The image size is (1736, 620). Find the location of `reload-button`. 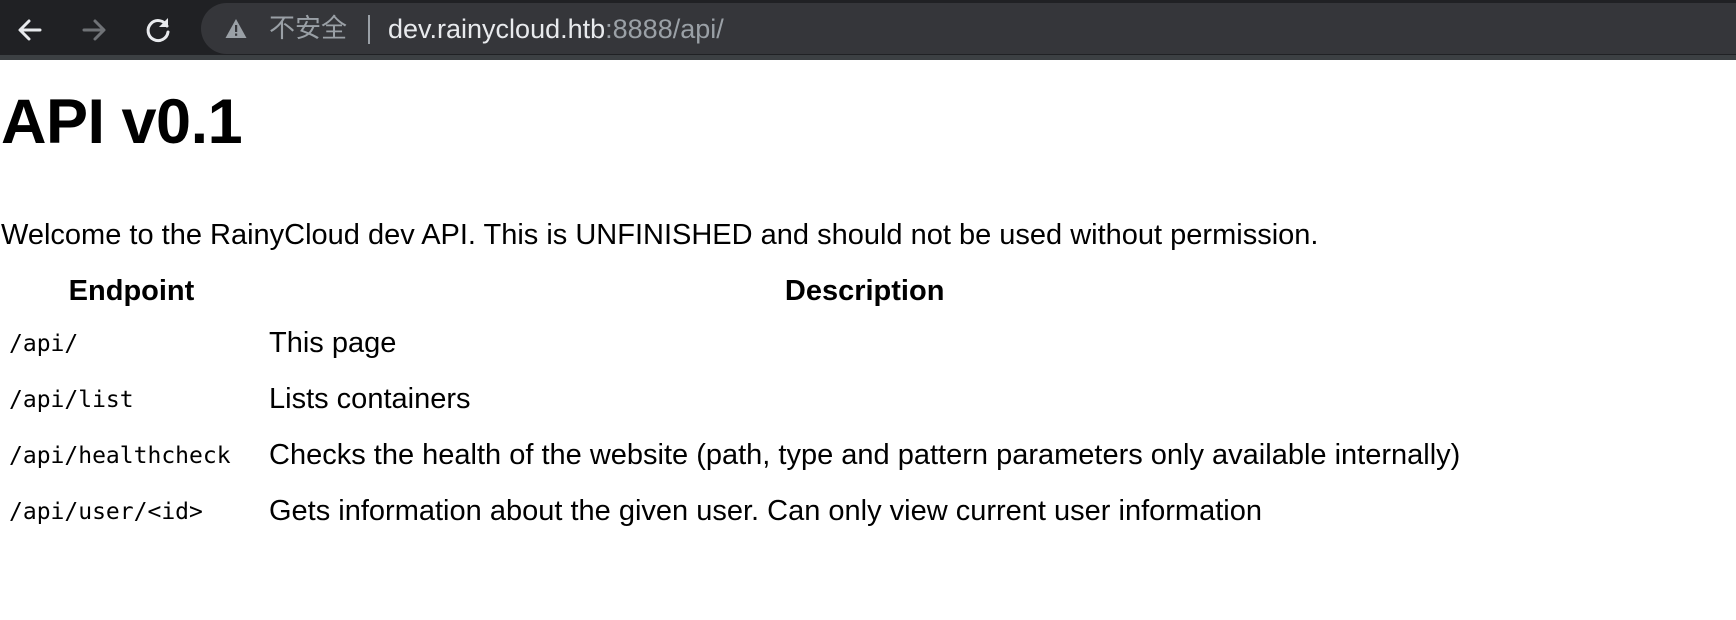

reload-button is located at coordinates (158, 30).